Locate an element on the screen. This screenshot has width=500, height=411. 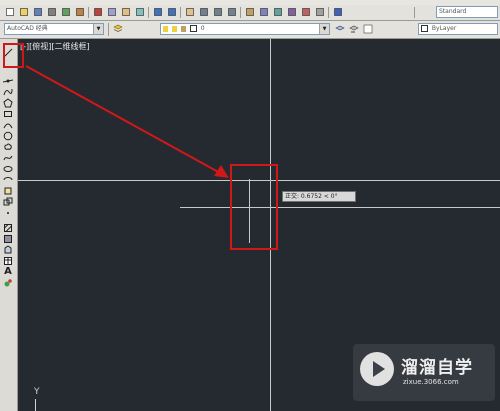
open-icon is located at coordinates (24, 12).